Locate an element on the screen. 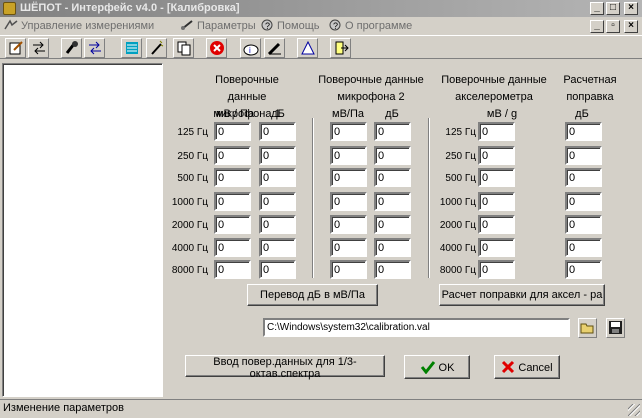 The height and width of the screenshot is (418, 642). column-divider is located at coordinates (429, 198).